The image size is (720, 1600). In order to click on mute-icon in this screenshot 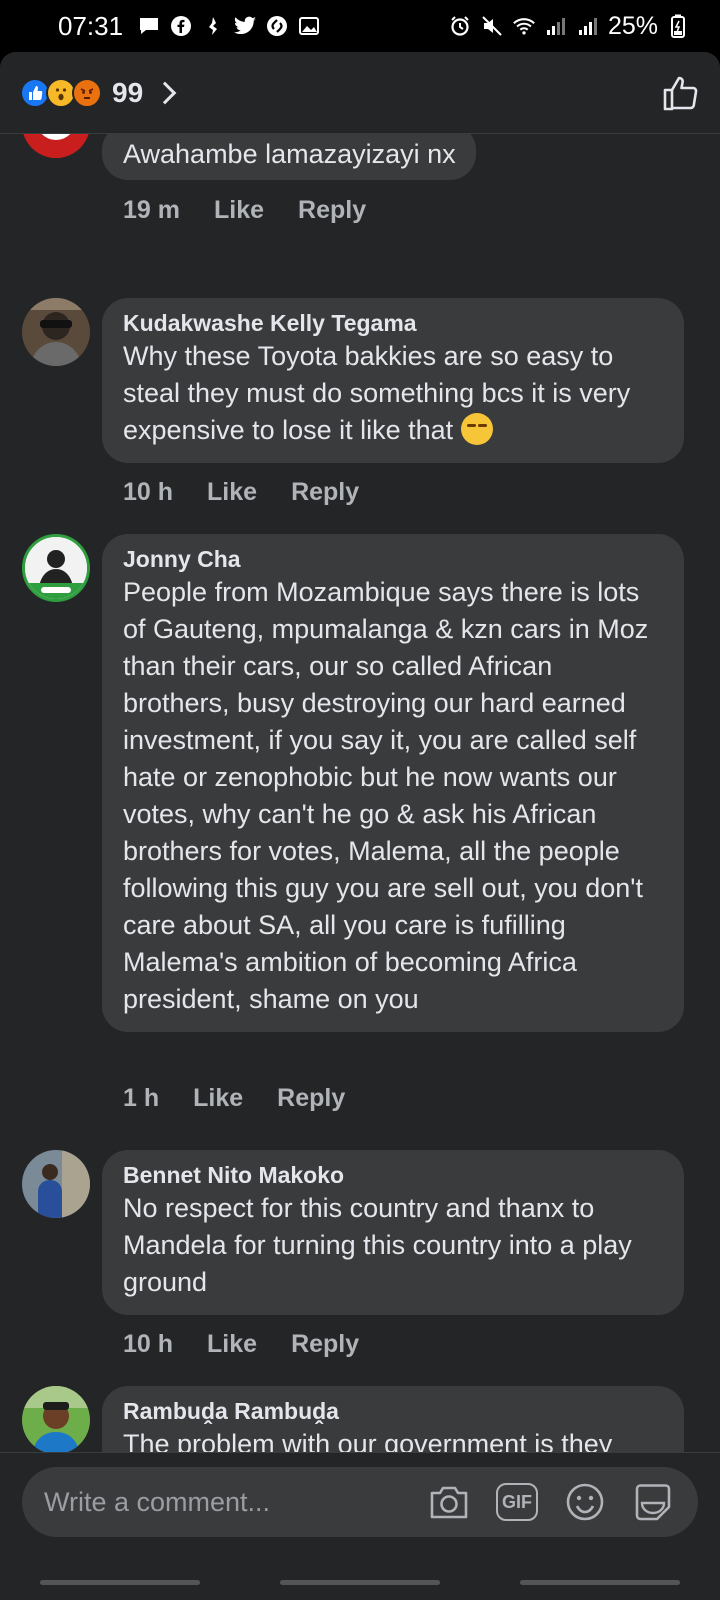, I will do `click(492, 26)`.